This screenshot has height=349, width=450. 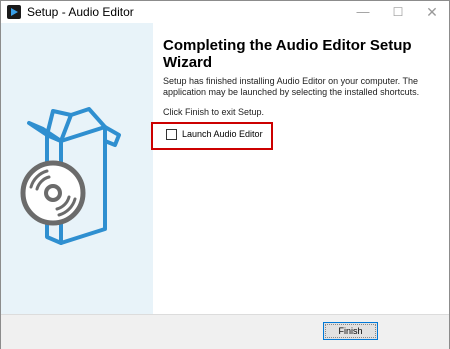 I want to click on disc-icon, so click(x=53, y=193).